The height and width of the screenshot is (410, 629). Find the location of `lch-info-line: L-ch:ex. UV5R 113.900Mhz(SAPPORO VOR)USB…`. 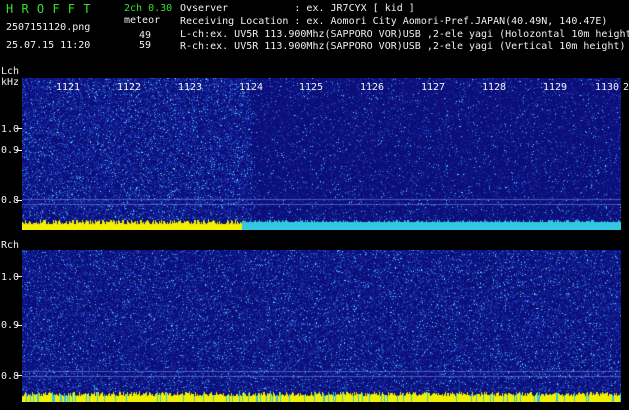

lch-info-line: L-ch:ex. UV5R 113.900Mhz(SAPPORO VOR)USB… is located at coordinates (404, 34).